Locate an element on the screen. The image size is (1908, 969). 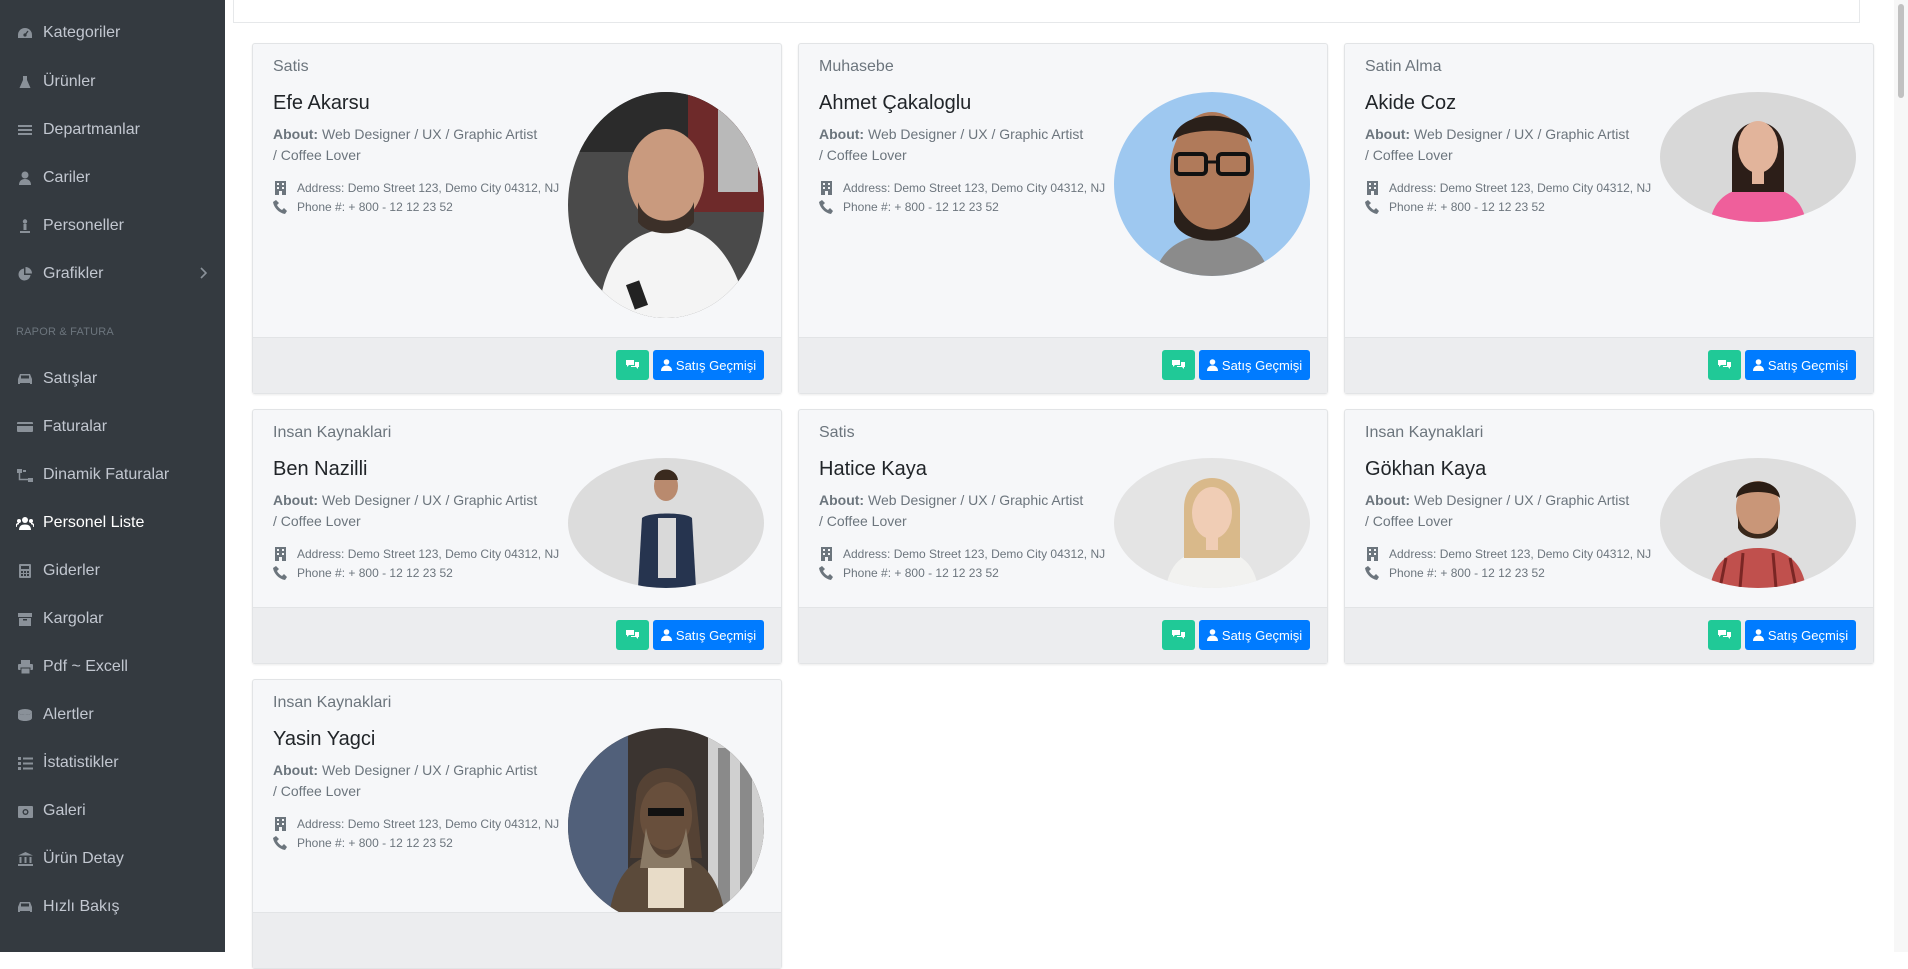
sidebar-item-istatistikler: İstatistikler is located at coordinates (112, 763).